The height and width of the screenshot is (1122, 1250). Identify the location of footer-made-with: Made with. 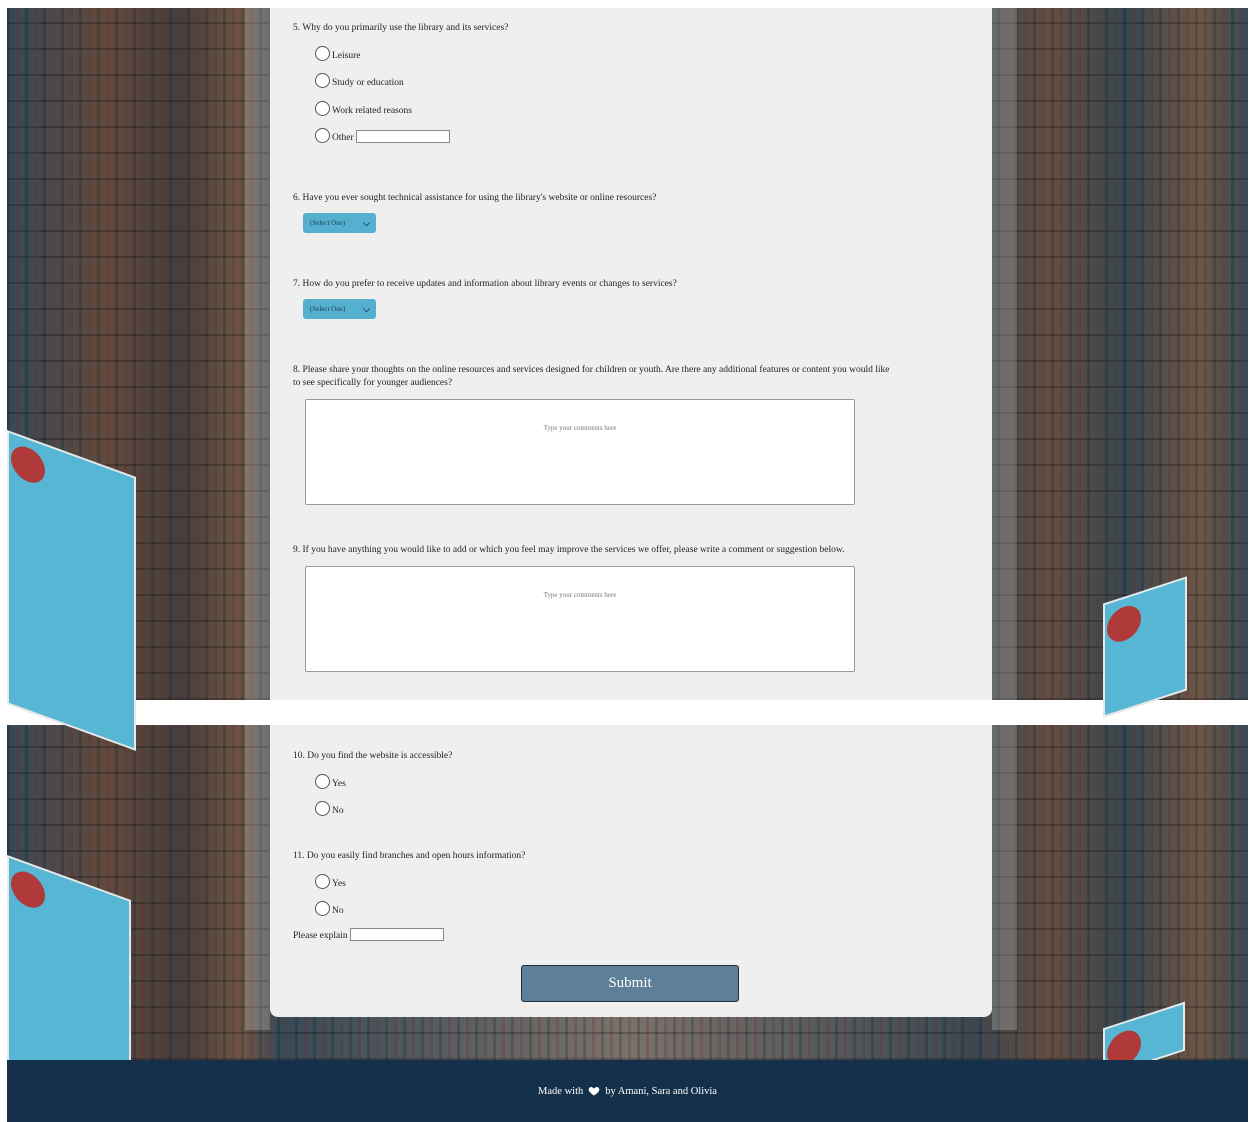
(561, 1091).